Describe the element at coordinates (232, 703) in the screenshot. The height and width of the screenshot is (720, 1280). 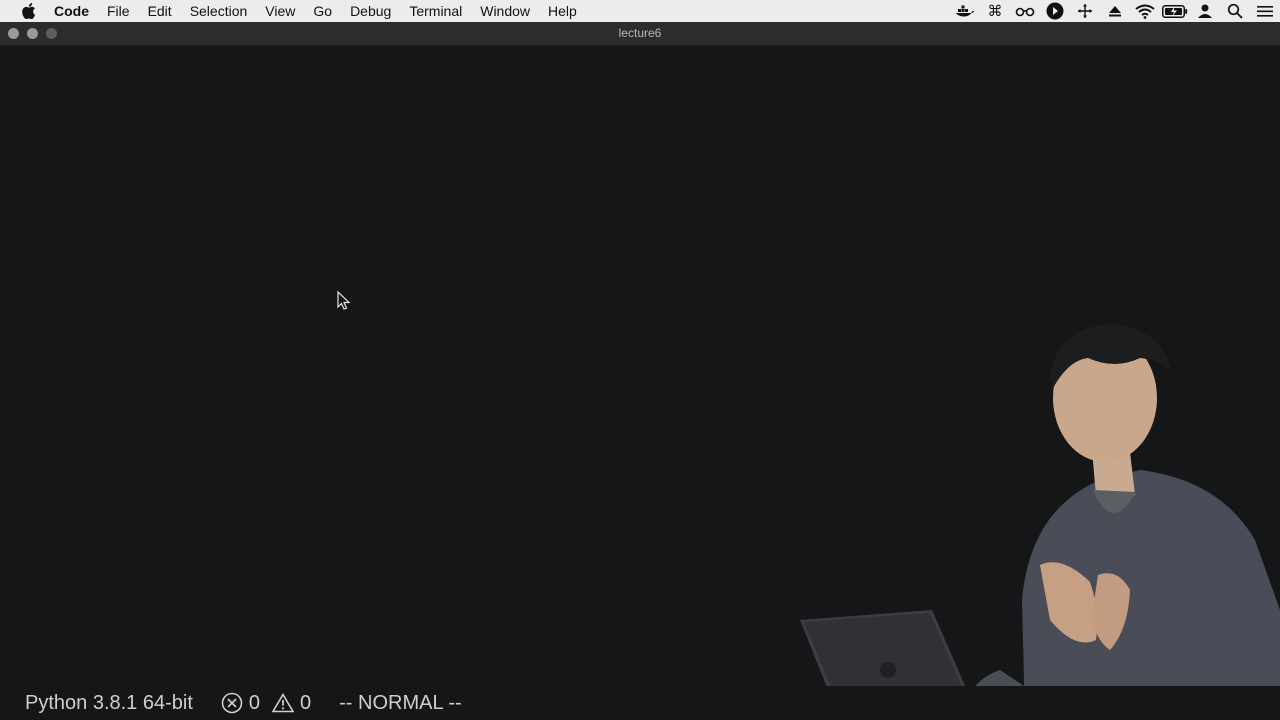
I see `error-icon` at that location.